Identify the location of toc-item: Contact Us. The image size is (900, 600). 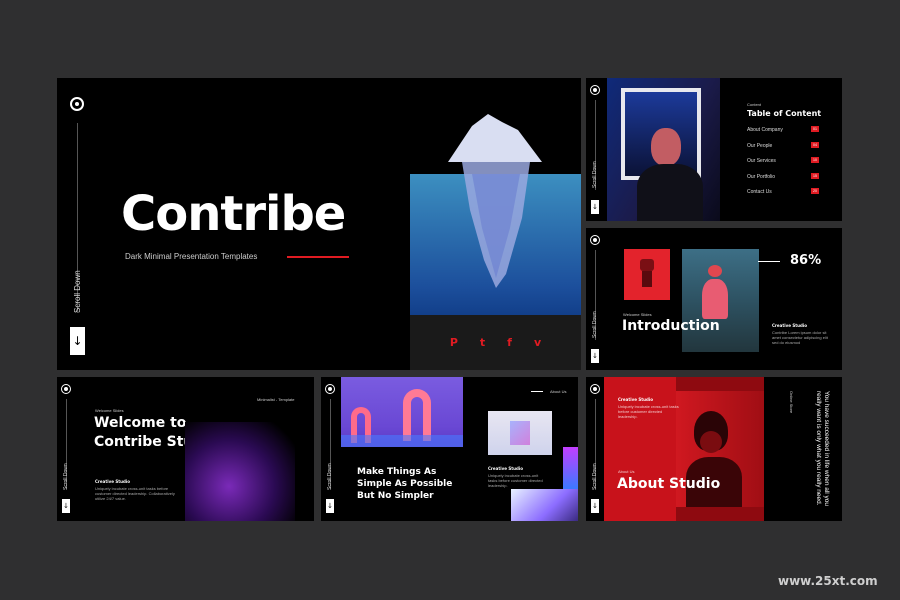
(759, 192).